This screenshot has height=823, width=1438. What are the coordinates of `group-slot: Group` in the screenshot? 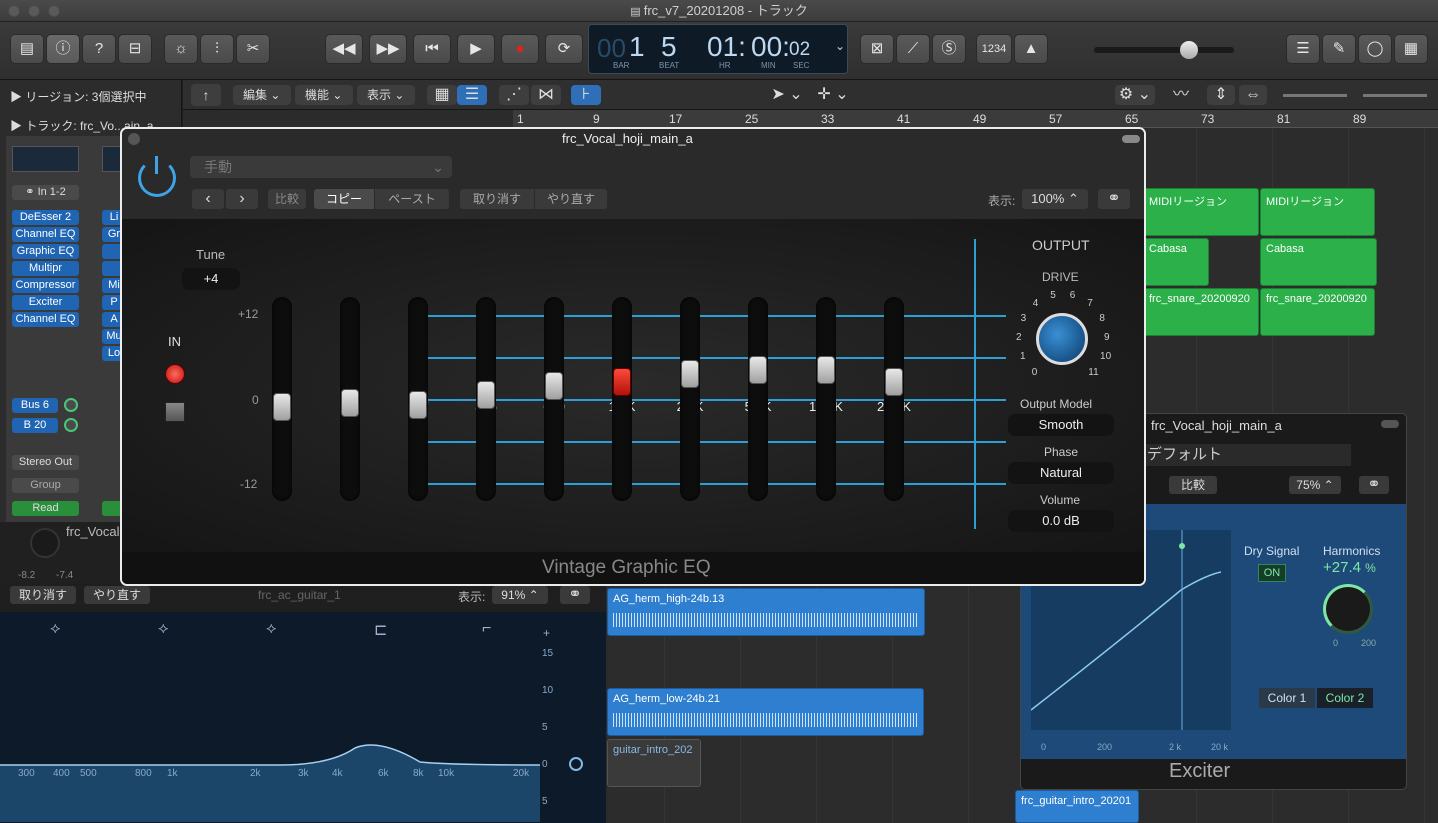 It's located at (45, 485).